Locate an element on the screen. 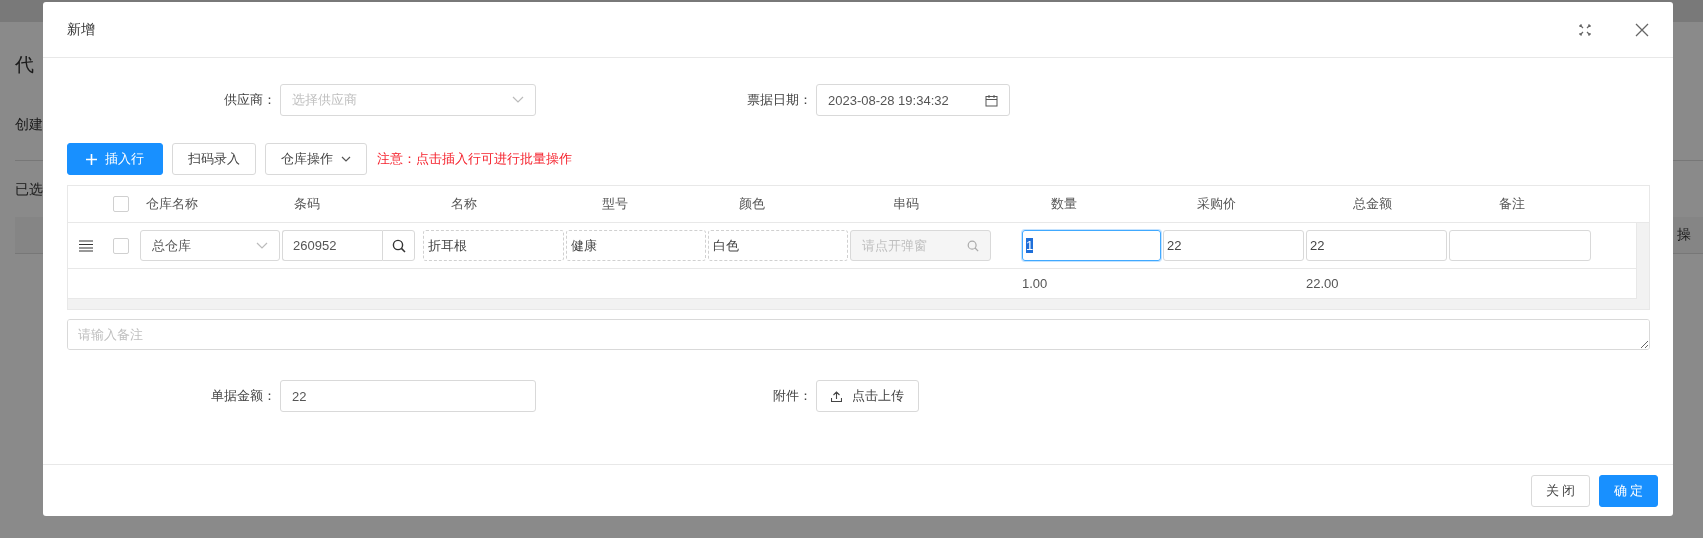 The width and height of the screenshot is (1703, 538). toolbar-button: 仓库操作 is located at coordinates (316, 159).